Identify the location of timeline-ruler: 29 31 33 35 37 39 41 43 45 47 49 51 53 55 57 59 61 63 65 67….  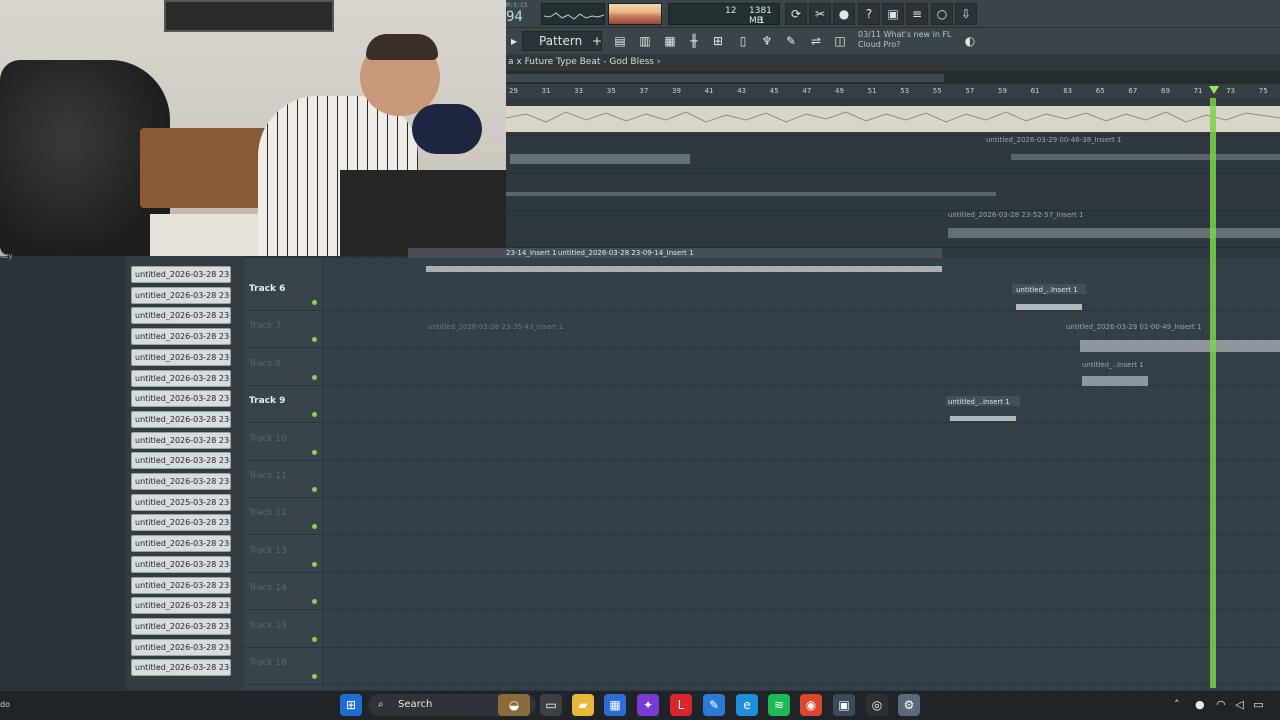
(893, 91).